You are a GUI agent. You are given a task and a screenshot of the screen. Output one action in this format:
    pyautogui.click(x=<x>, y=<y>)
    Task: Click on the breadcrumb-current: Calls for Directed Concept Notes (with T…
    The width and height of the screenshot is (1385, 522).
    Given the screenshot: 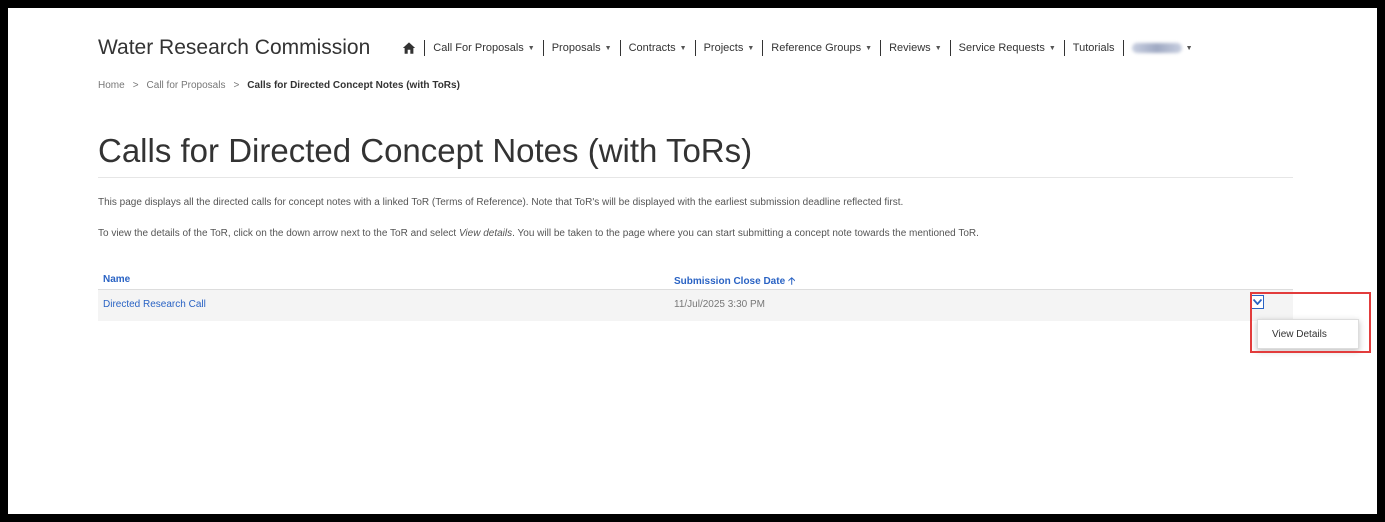 What is the action you would take?
    pyautogui.click(x=353, y=85)
    